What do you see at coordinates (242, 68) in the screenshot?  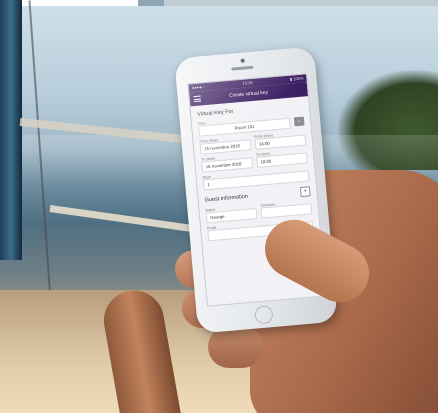 I see `phone-speaker` at bounding box center [242, 68].